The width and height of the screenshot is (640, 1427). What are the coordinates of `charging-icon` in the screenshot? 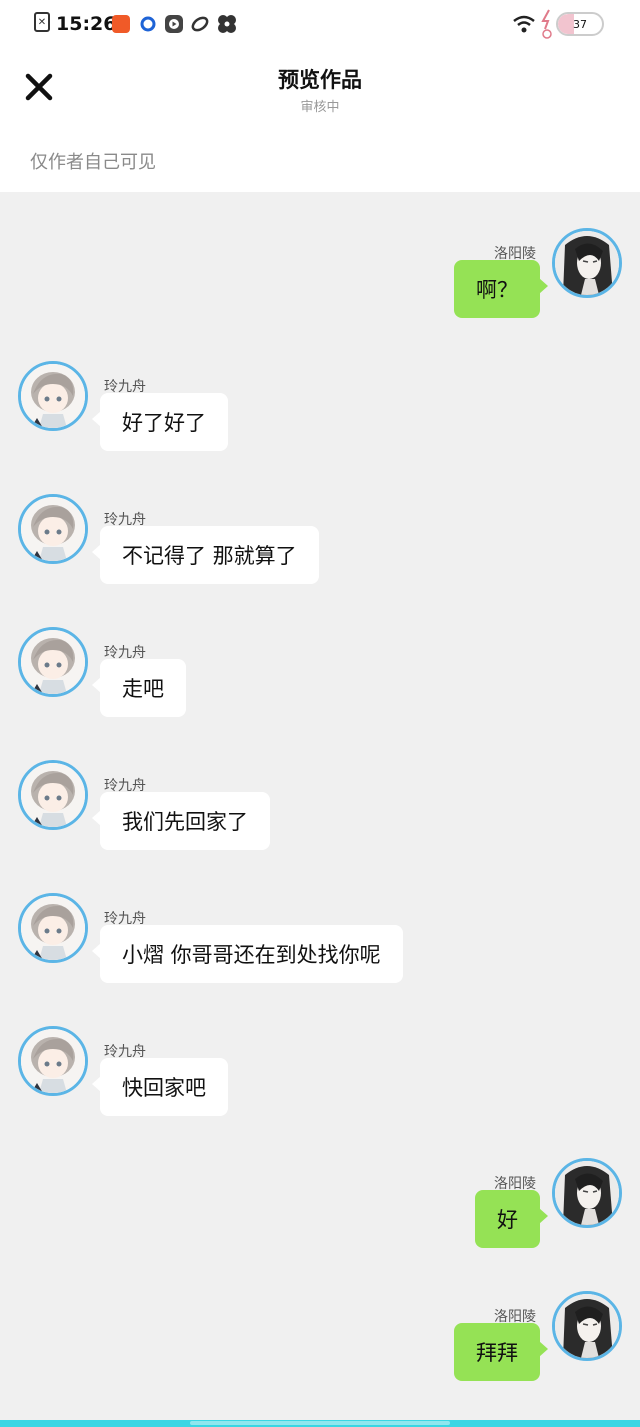 It's located at (547, 24).